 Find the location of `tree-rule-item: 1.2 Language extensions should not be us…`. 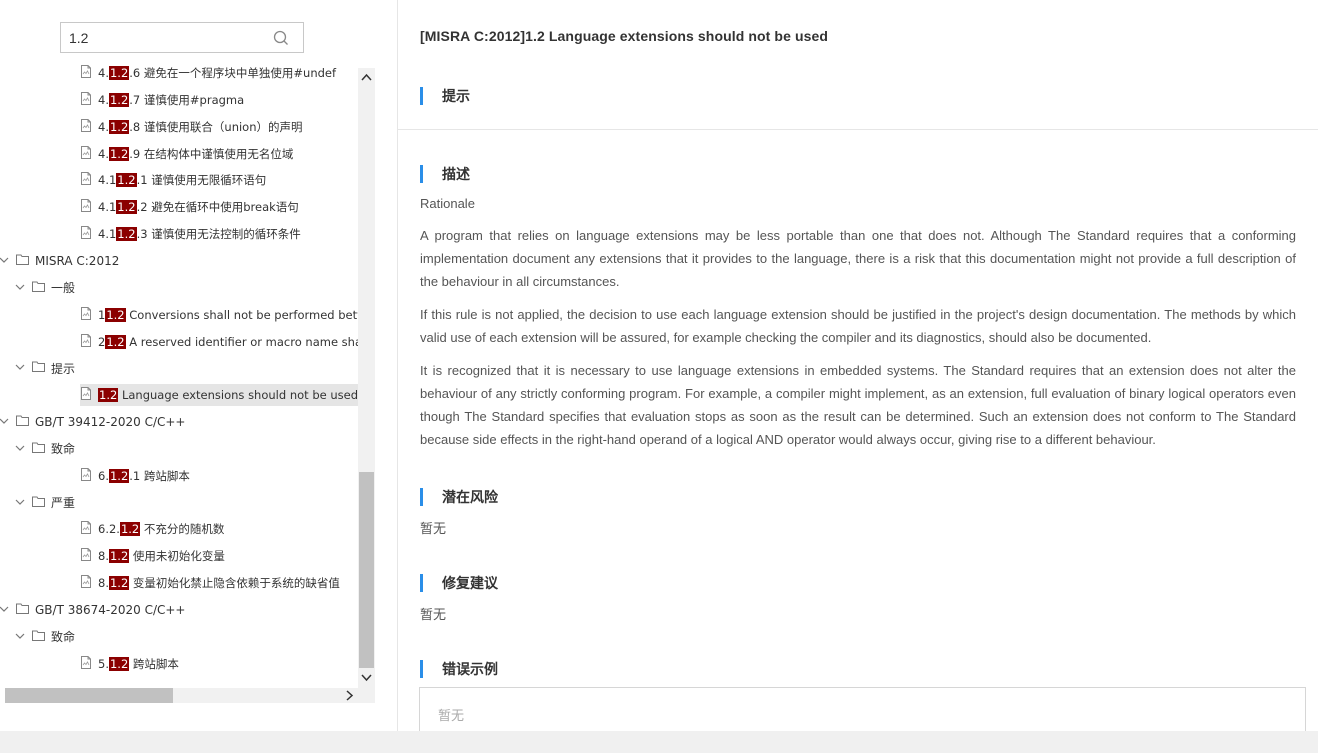

tree-rule-item: 1.2 Language extensions should not be us… is located at coordinates (219, 395).